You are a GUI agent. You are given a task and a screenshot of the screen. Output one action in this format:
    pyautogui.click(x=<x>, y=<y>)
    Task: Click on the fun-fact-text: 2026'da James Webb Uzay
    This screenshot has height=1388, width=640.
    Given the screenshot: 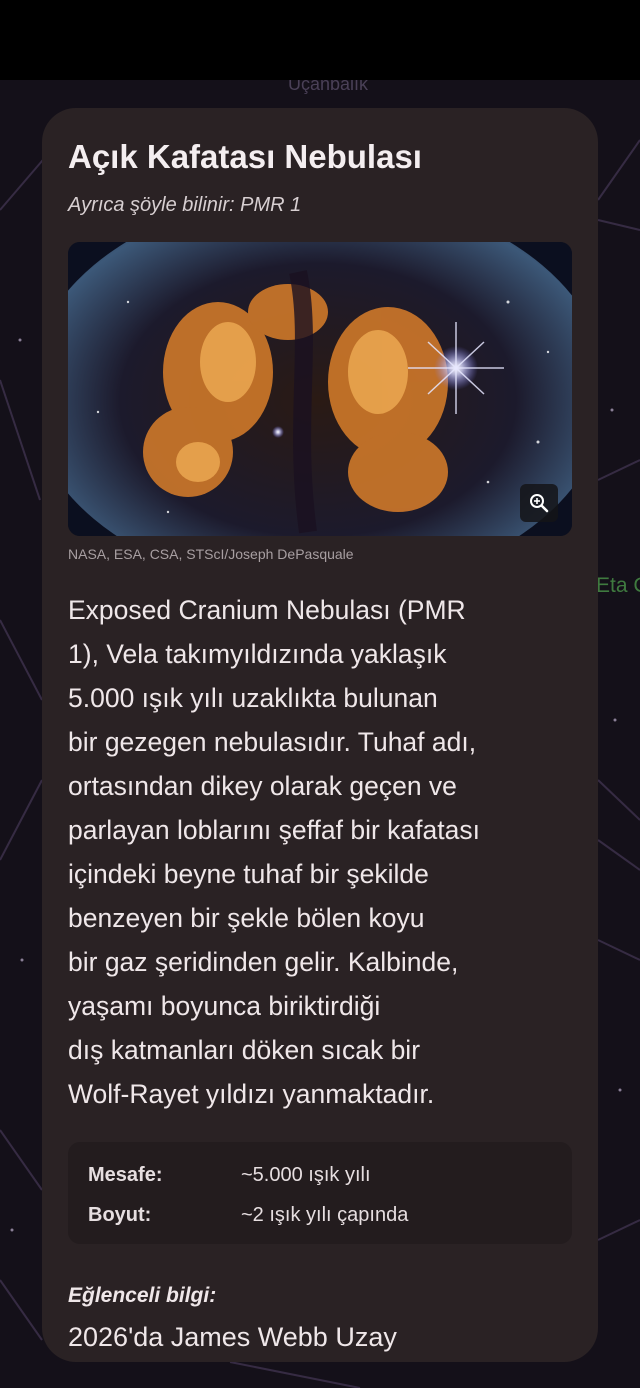 What is the action you would take?
    pyautogui.click(x=232, y=1337)
    